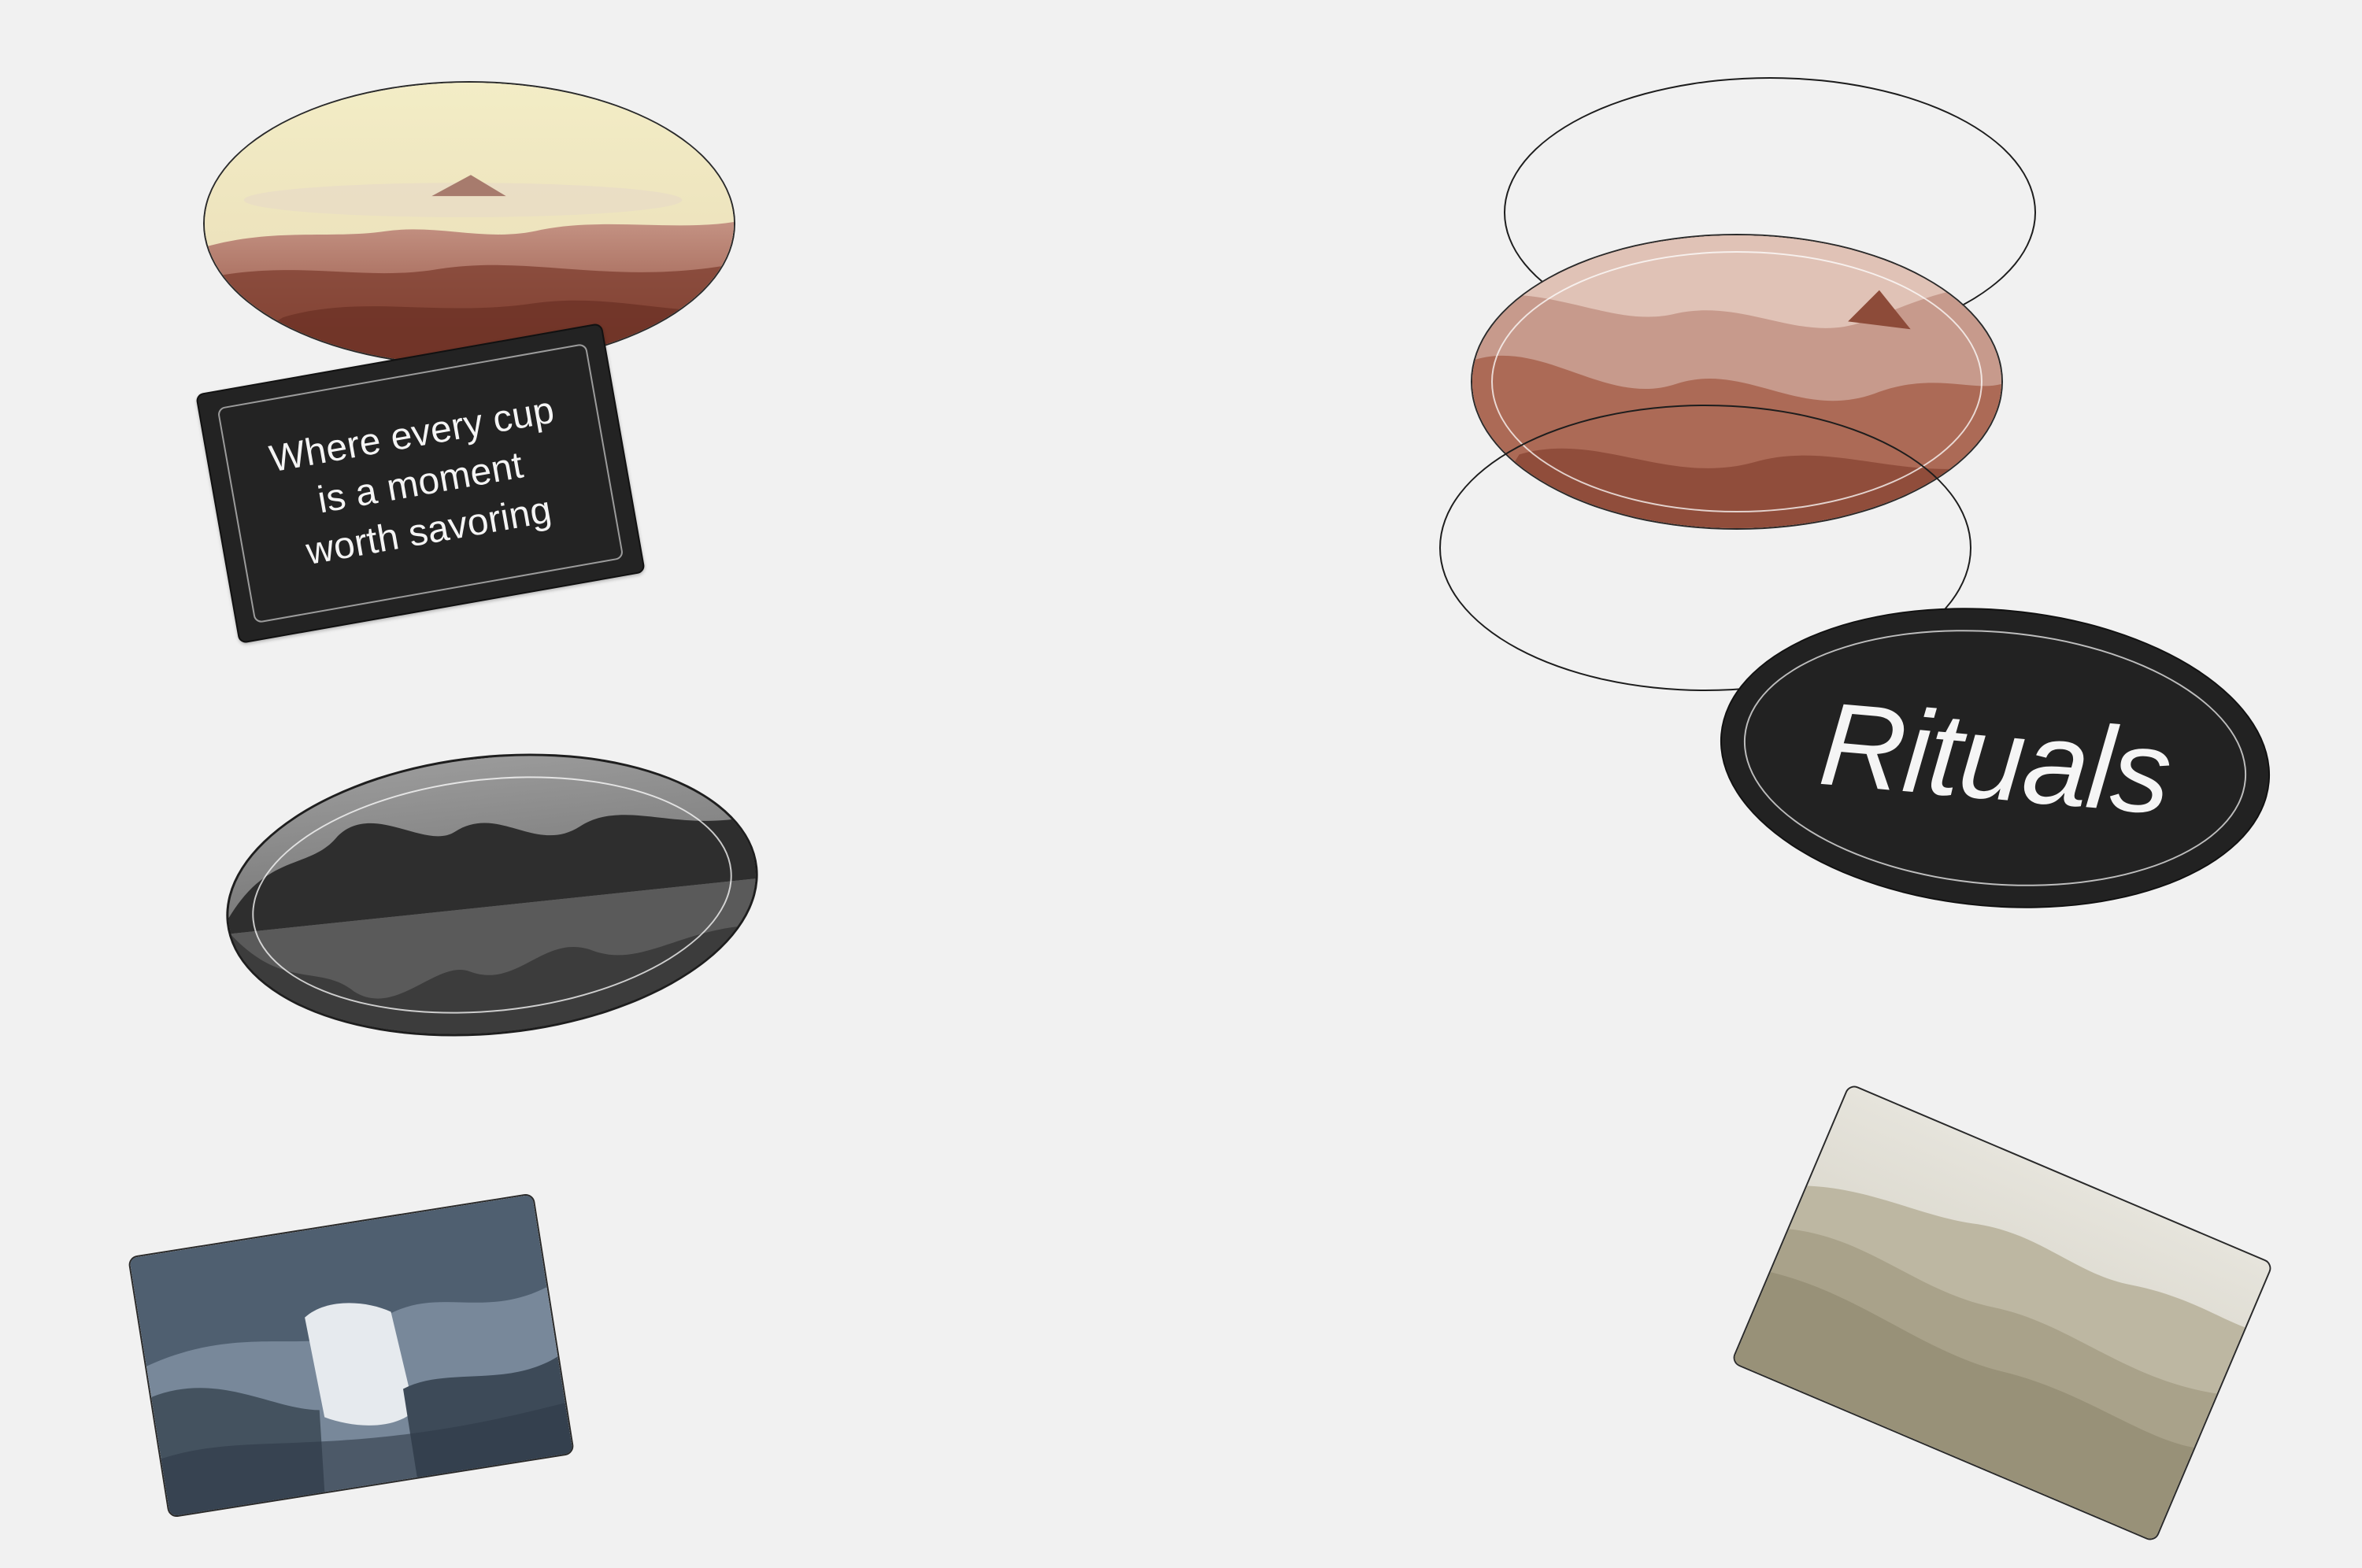  I want to click on mountain-sunrise-art, so click(469, 223).